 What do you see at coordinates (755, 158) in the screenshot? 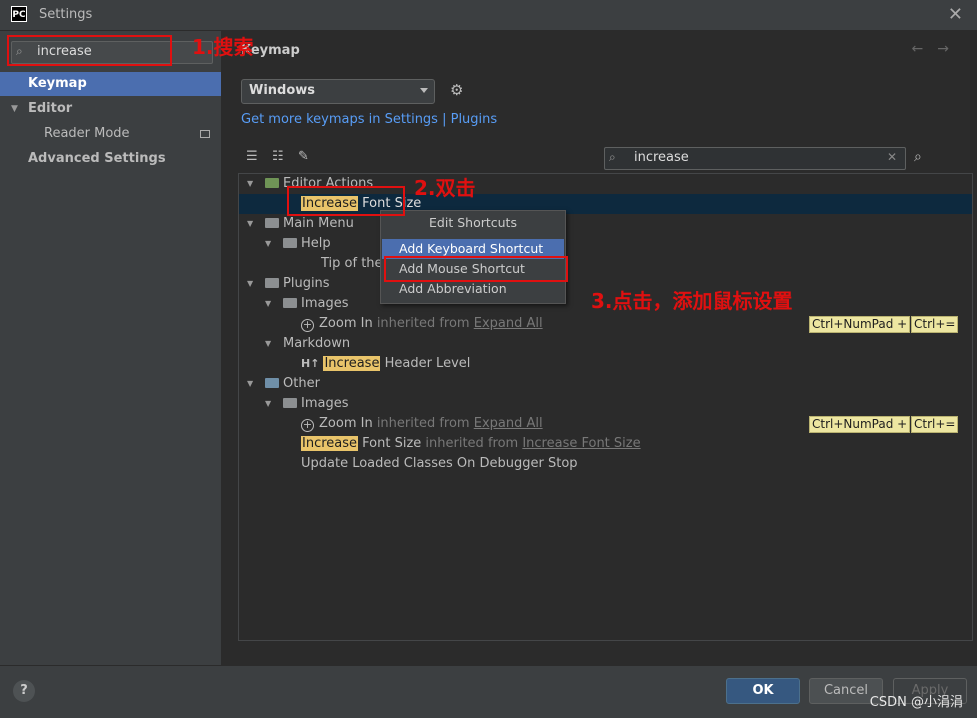
I see `keymap-filter-input: ⌕ increase ✕` at bounding box center [755, 158].